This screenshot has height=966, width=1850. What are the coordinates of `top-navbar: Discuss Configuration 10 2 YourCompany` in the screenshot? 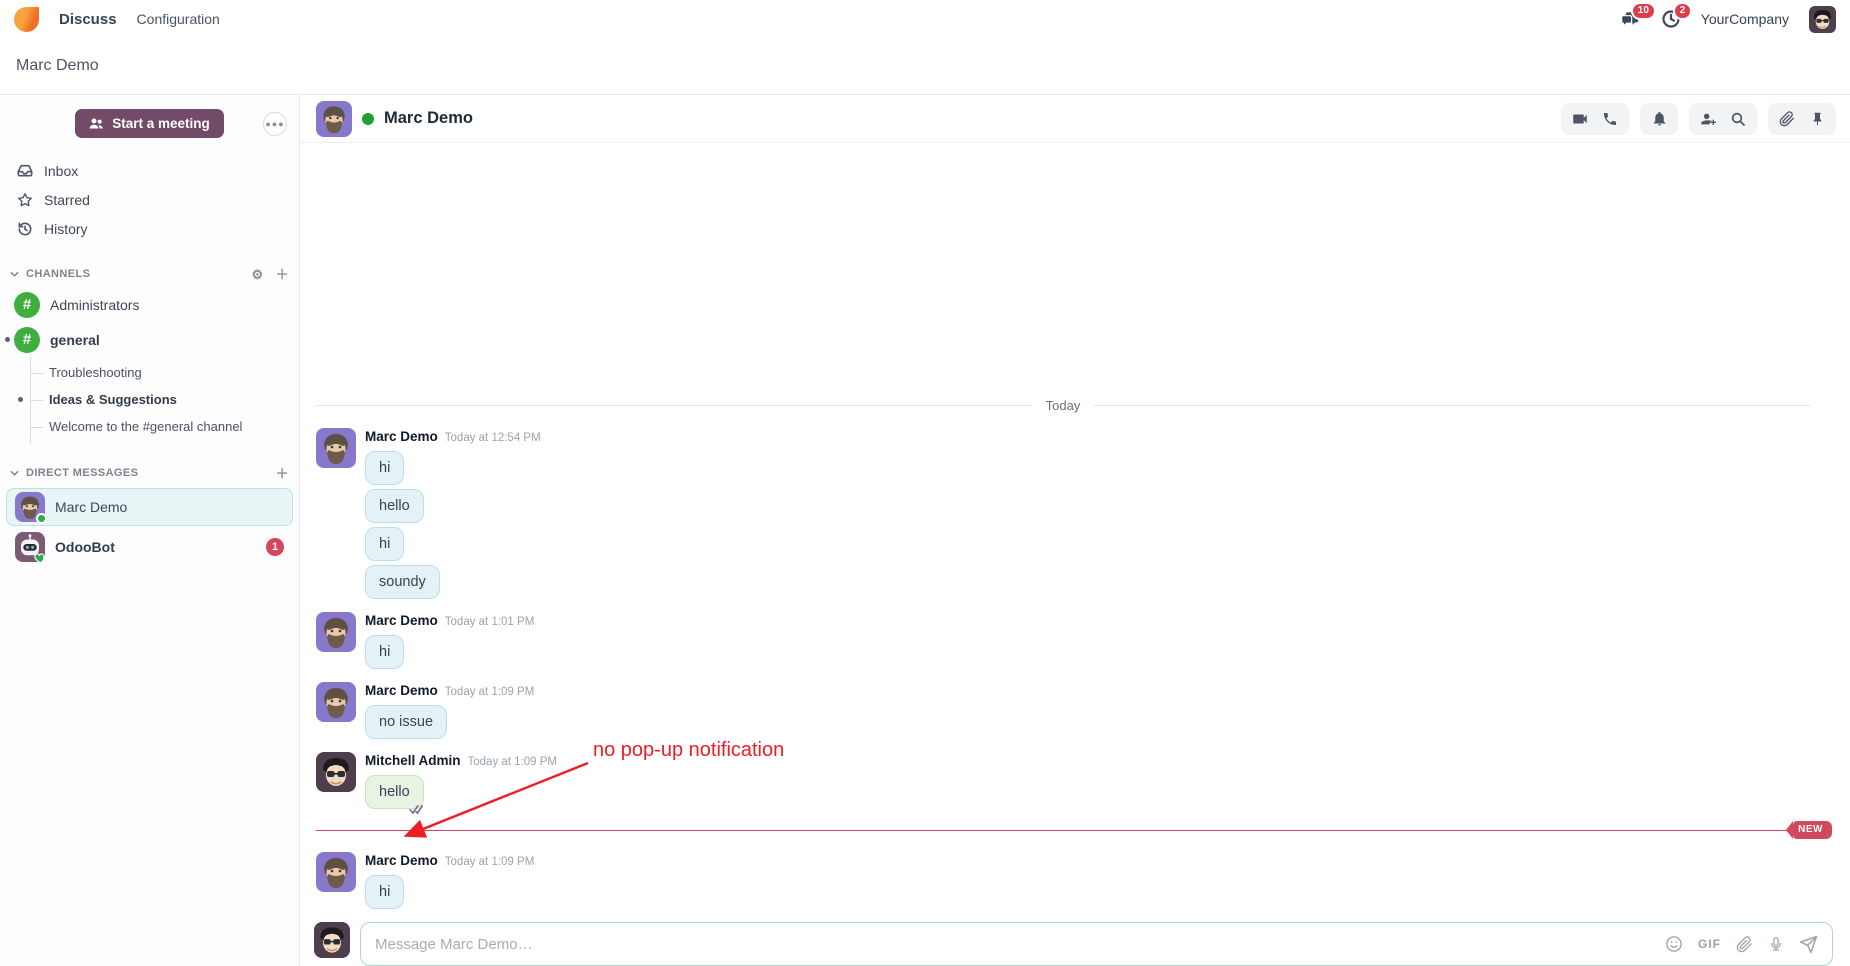 It's located at (925, 19).